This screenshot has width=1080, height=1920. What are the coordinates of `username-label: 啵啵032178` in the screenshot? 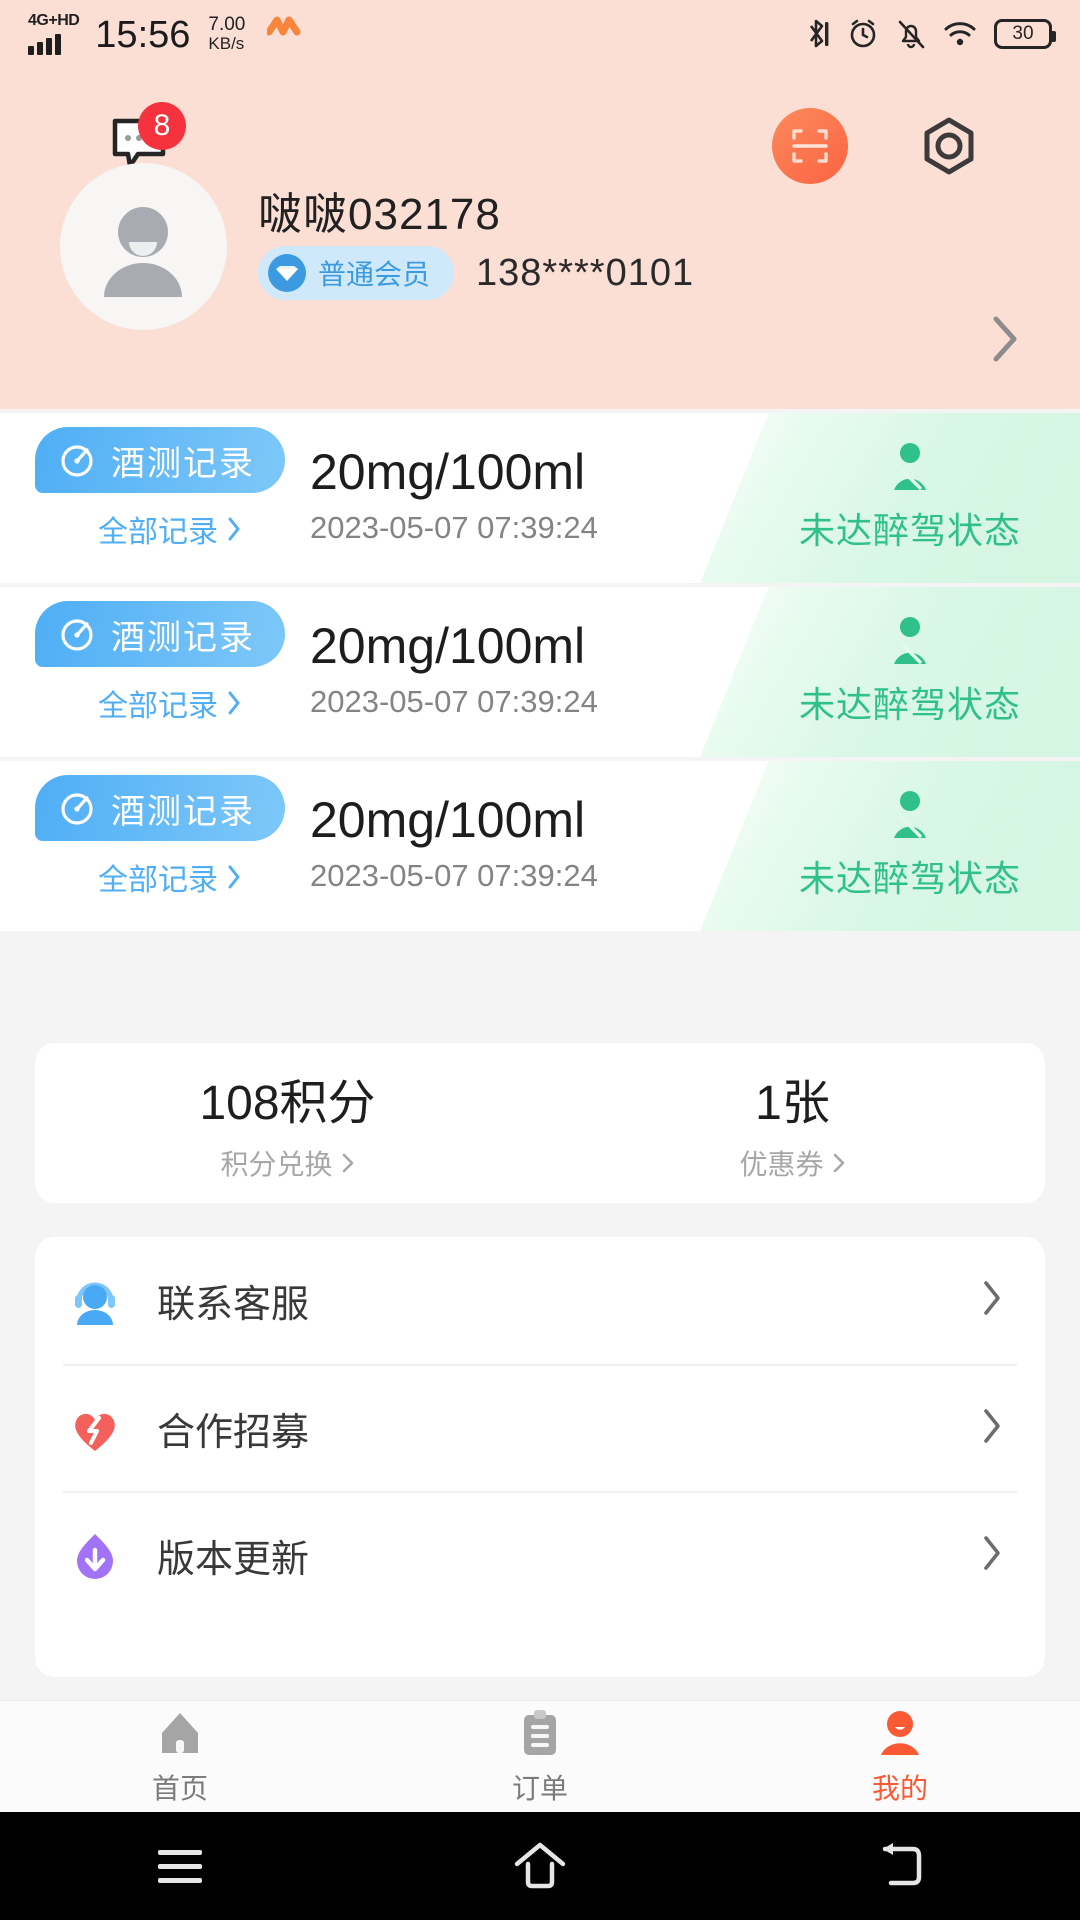 It's located at (379, 214).